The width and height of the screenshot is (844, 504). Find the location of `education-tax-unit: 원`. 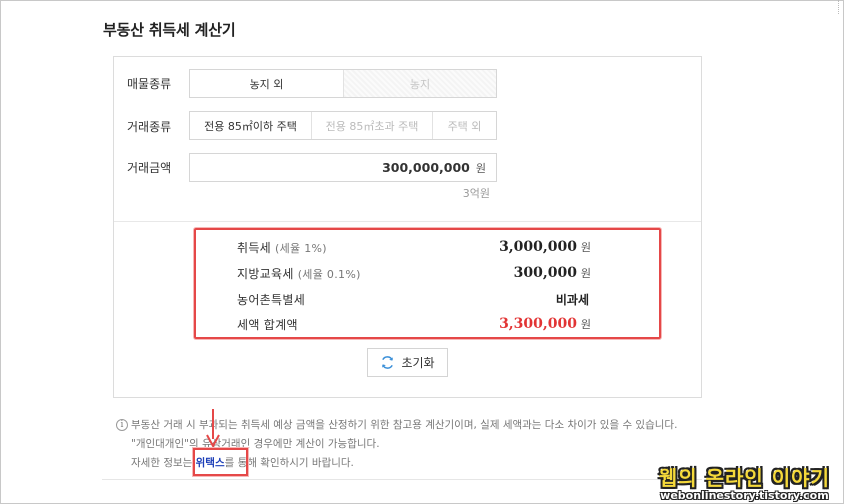

education-tax-unit: 원 is located at coordinates (585, 273).